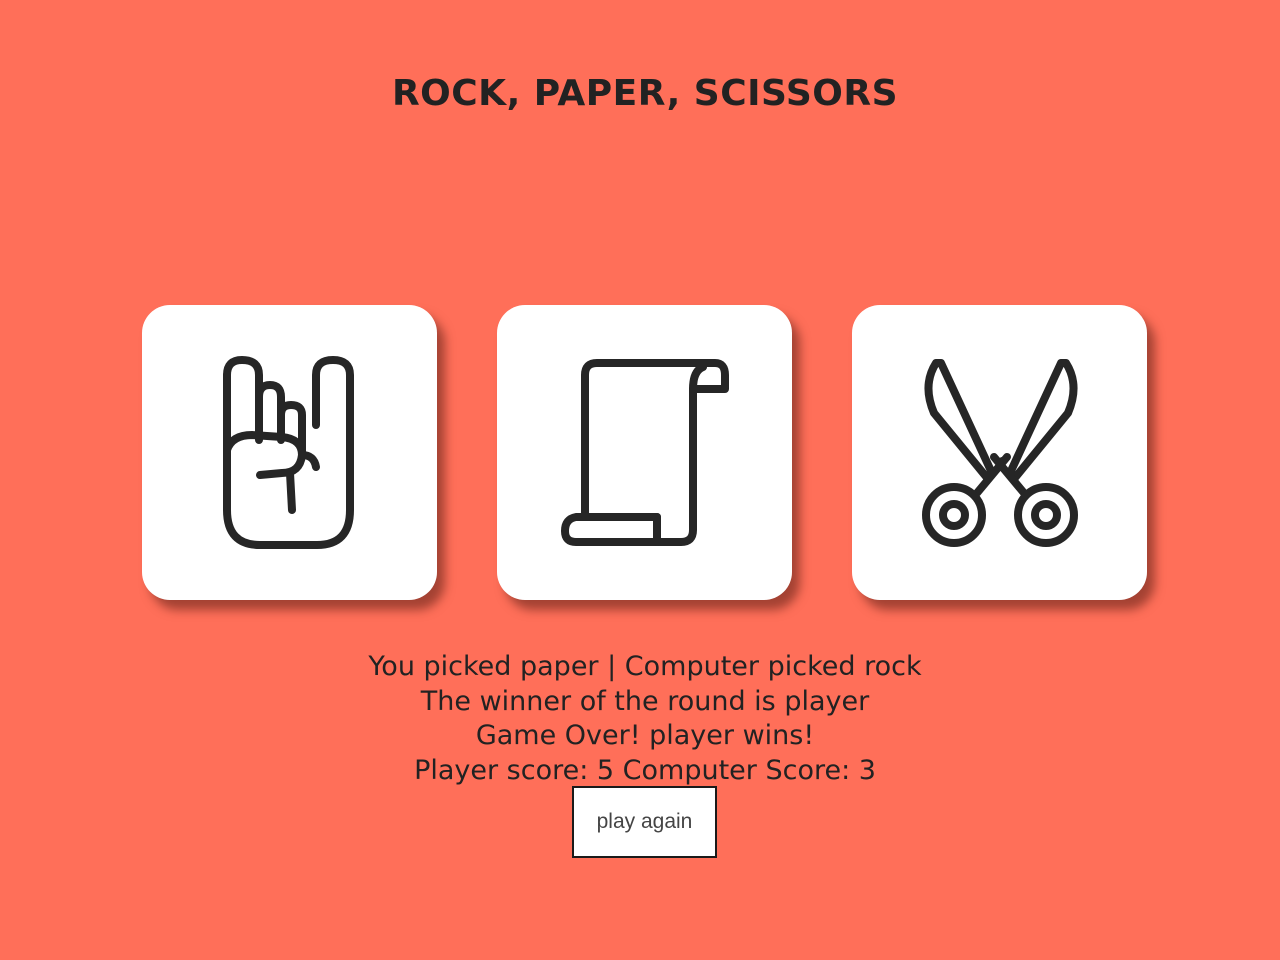 Image resolution: width=1280 pixels, height=960 pixels. What do you see at coordinates (645, 93) in the screenshot?
I see `page-title: ROCK, PAPER, SCISSORS` at bounding box center [645, 93].